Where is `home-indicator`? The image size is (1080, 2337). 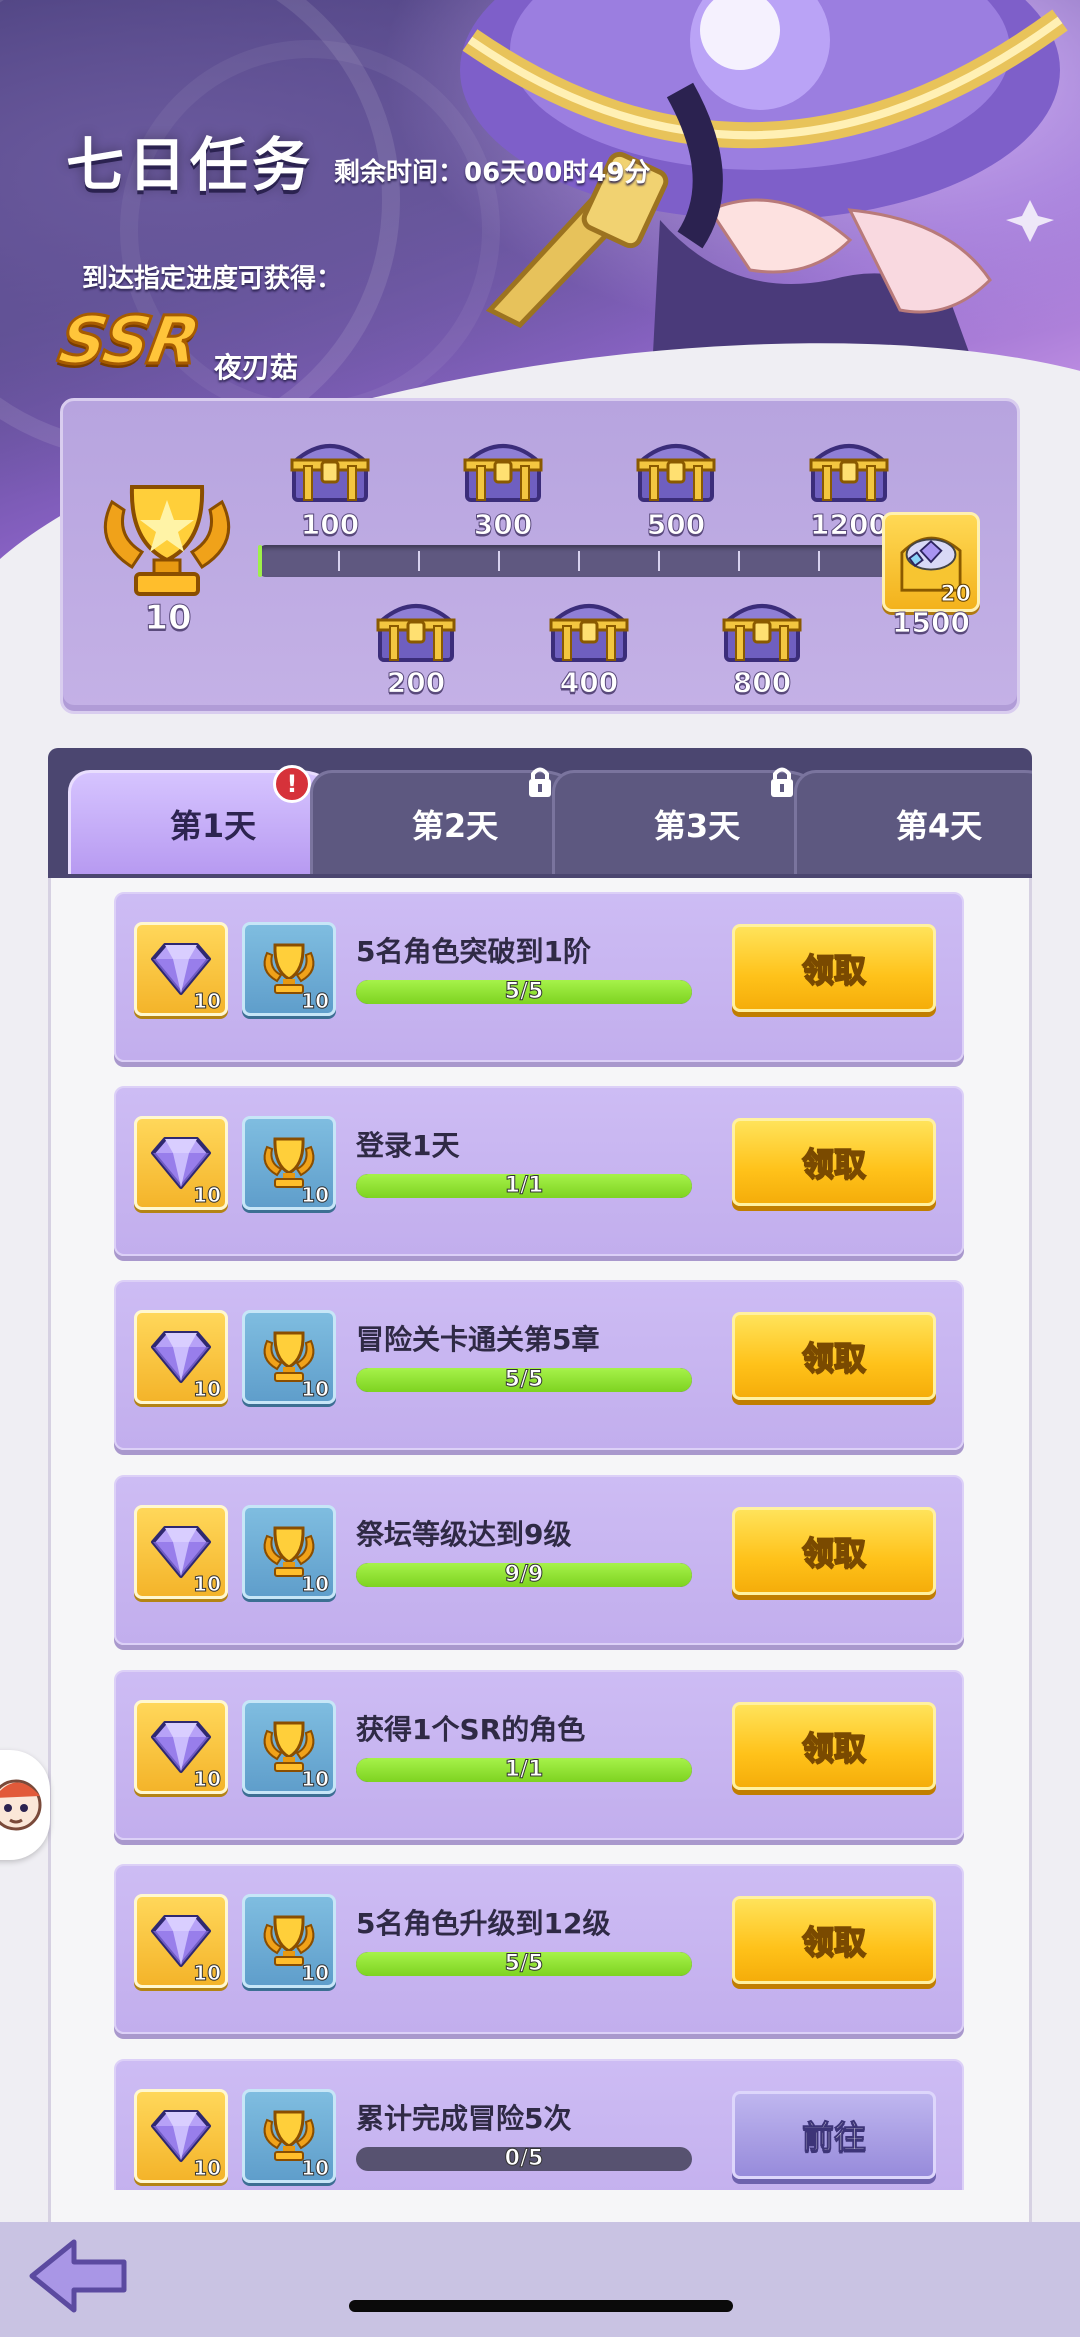
home-indicator is located at coordinates (541, 2306).